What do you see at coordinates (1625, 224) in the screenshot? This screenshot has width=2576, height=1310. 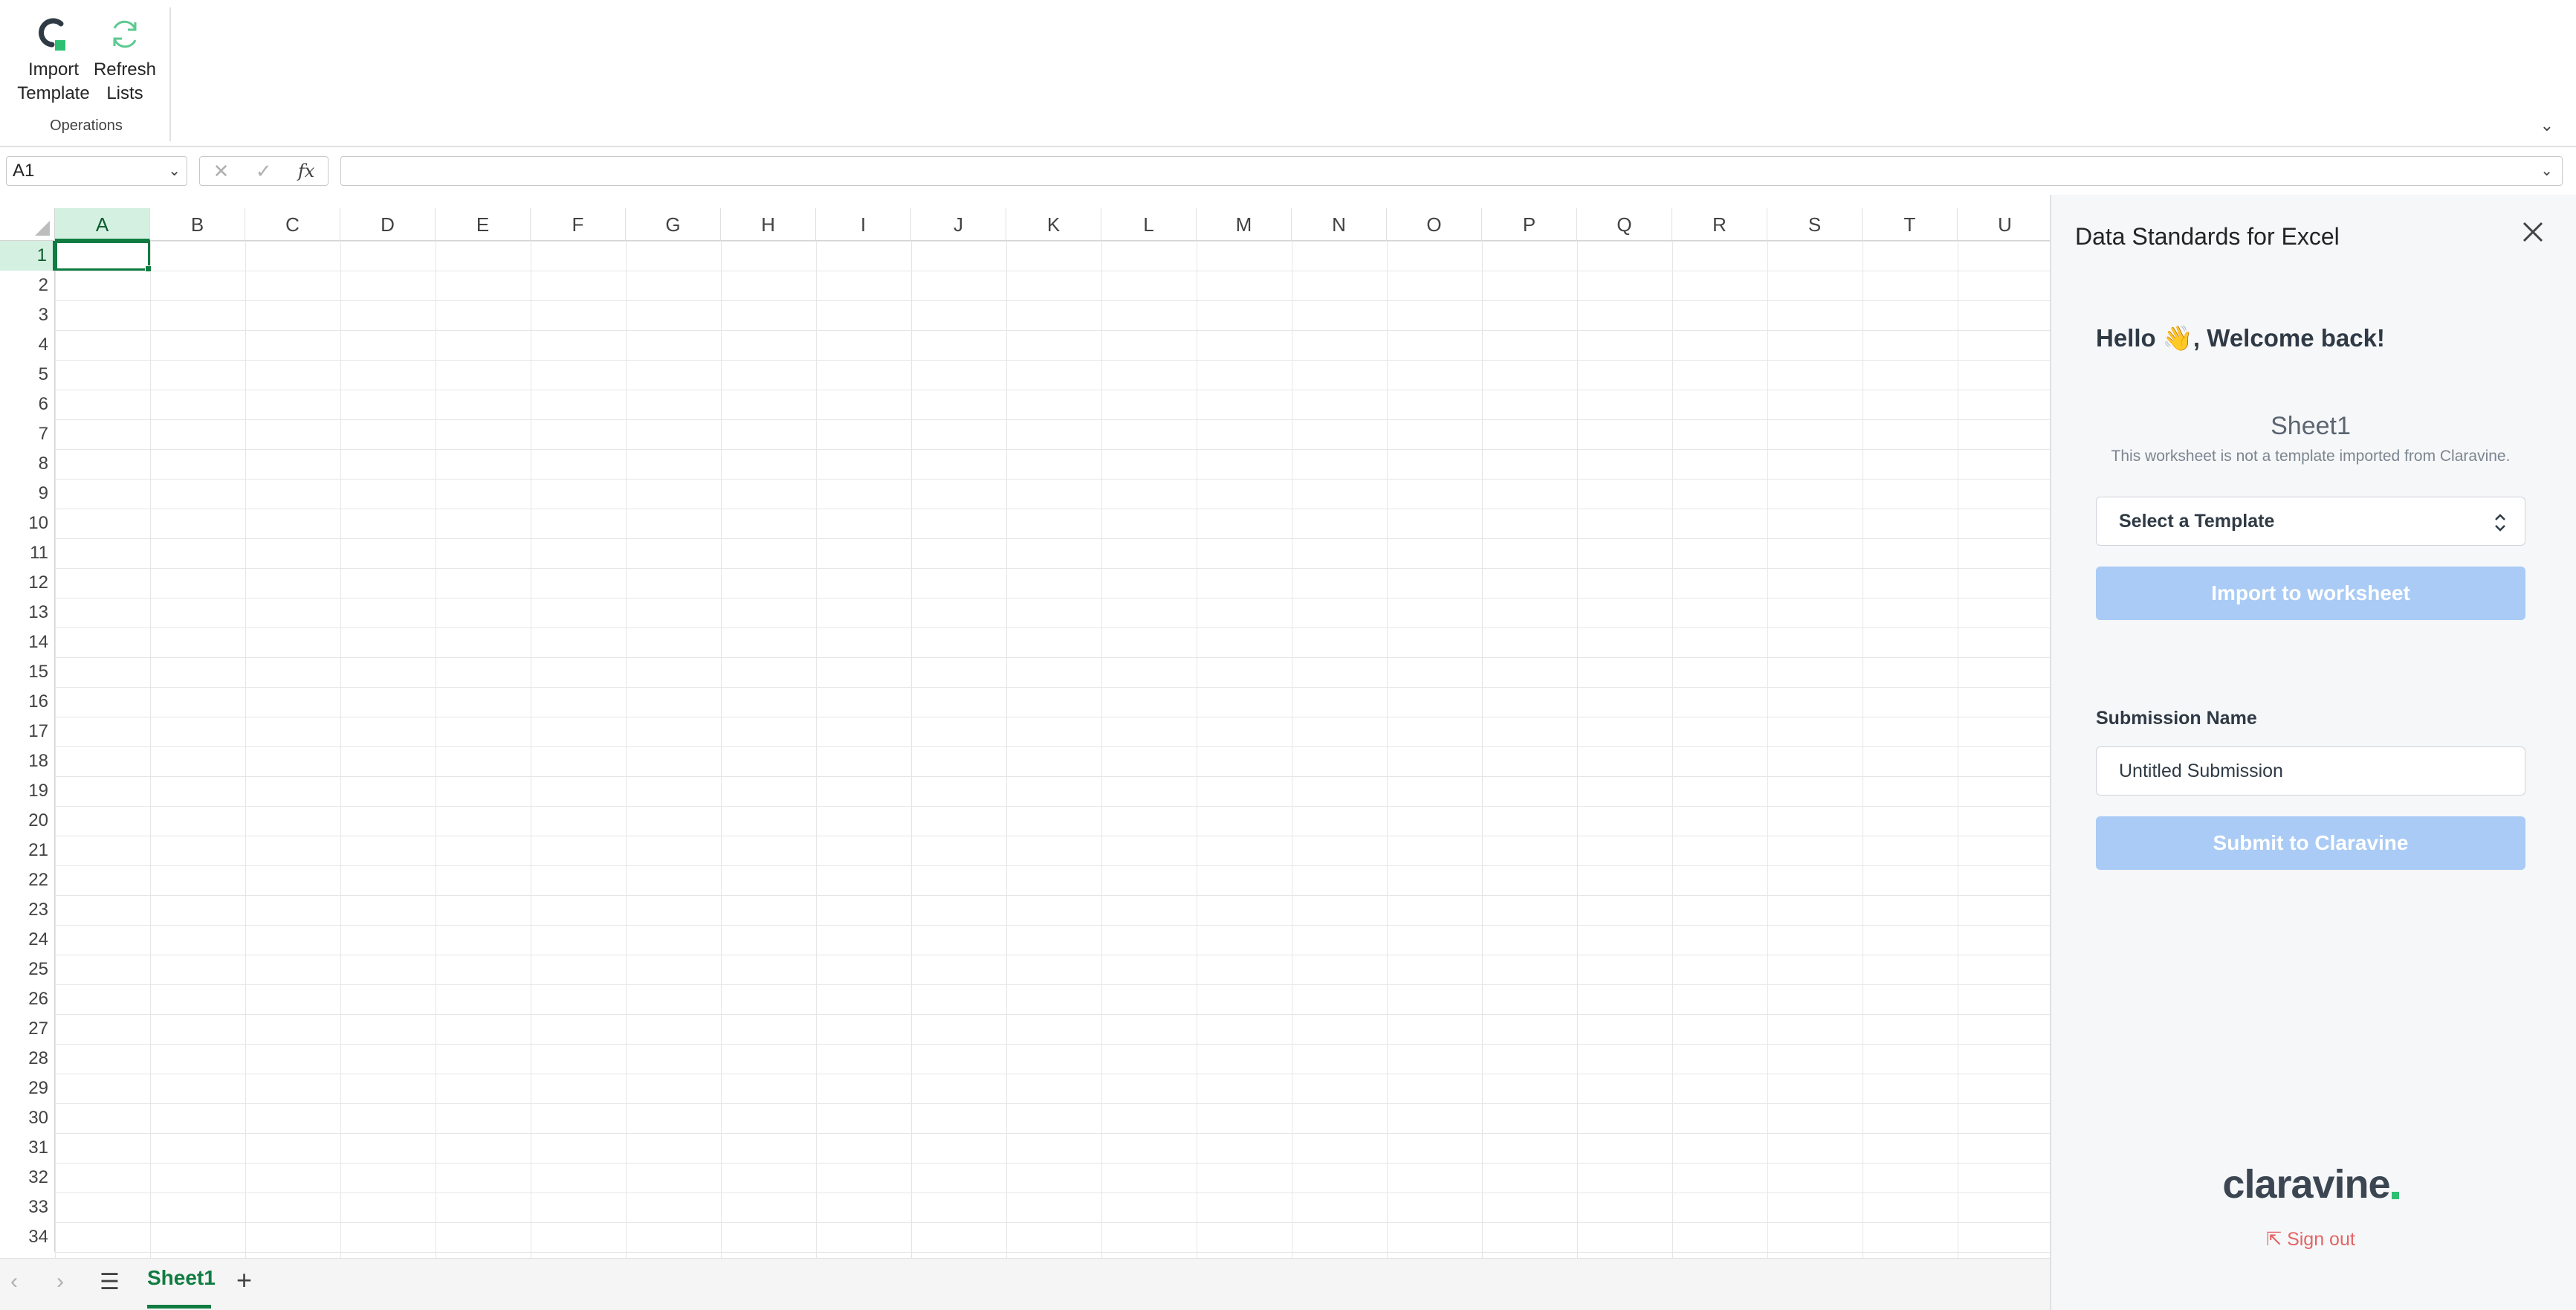 I see `column-header: Q` at bounding box center [1625, 224].